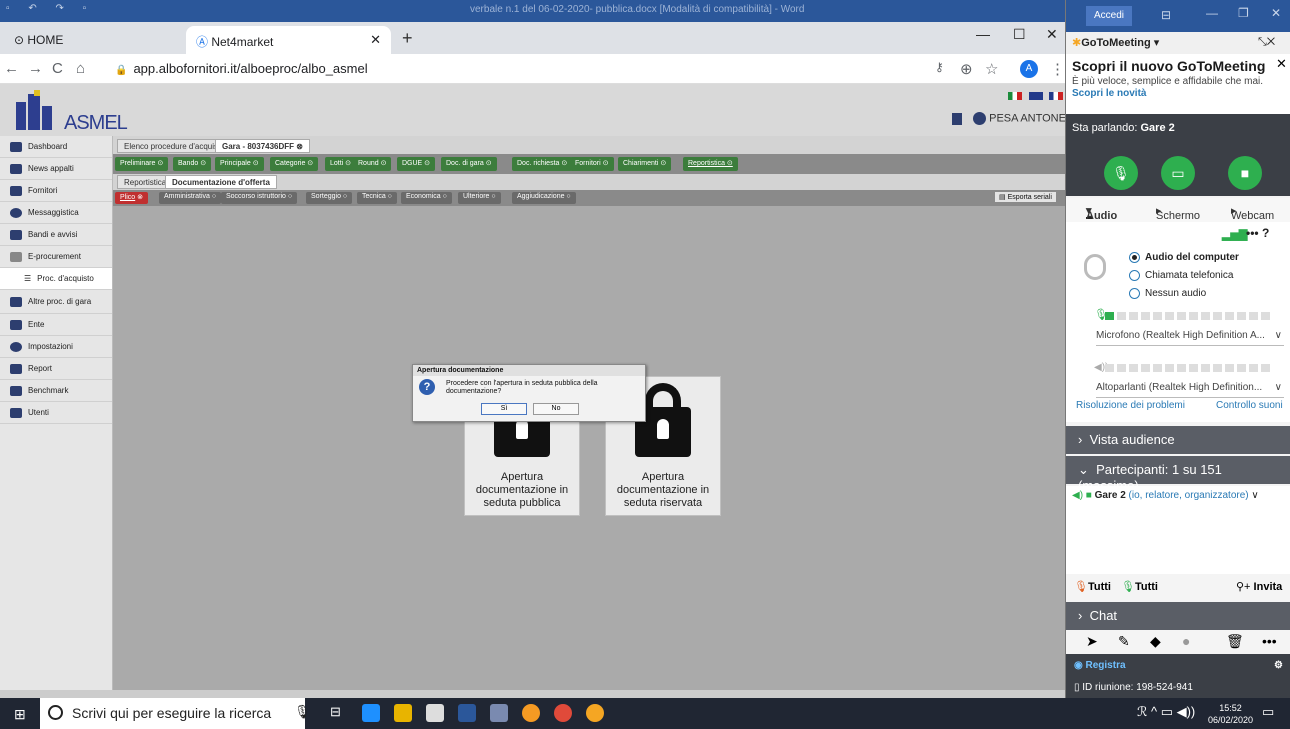 The image size is (1290, 729). Describe the element at coordinates (294, 164) in the screenshot. I see `phase-categorie: Categorie ⊙` at that location.